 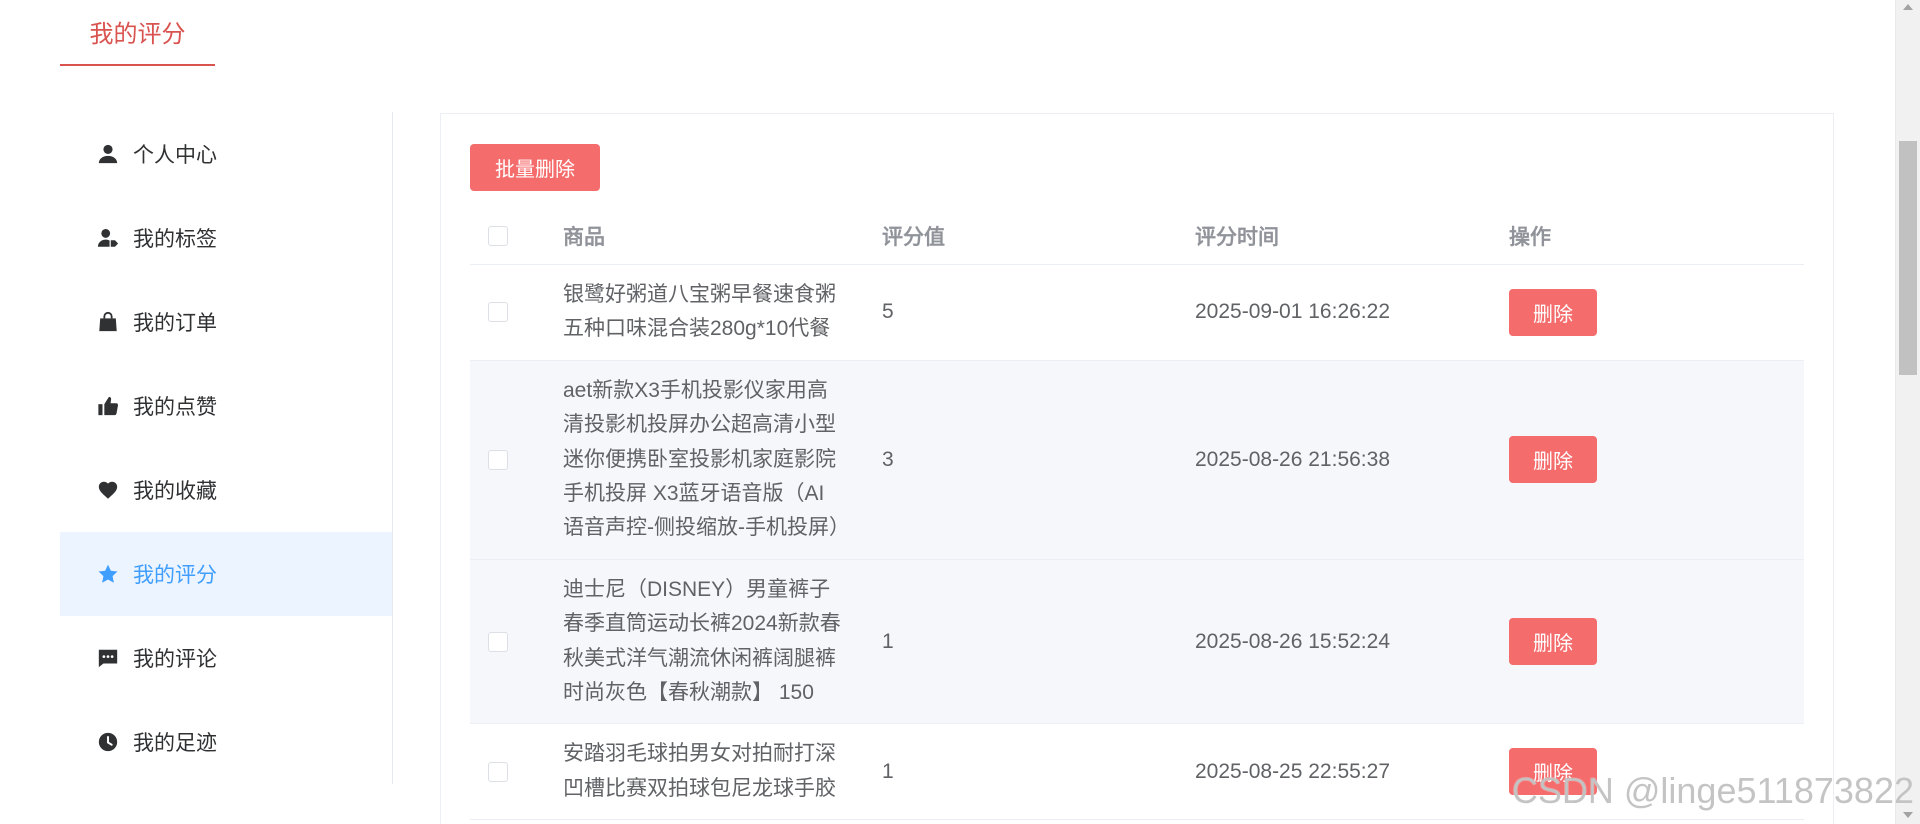 I want to click on rating-time: 2025-08-25 22:55:27, so click(x=1292, y=771).